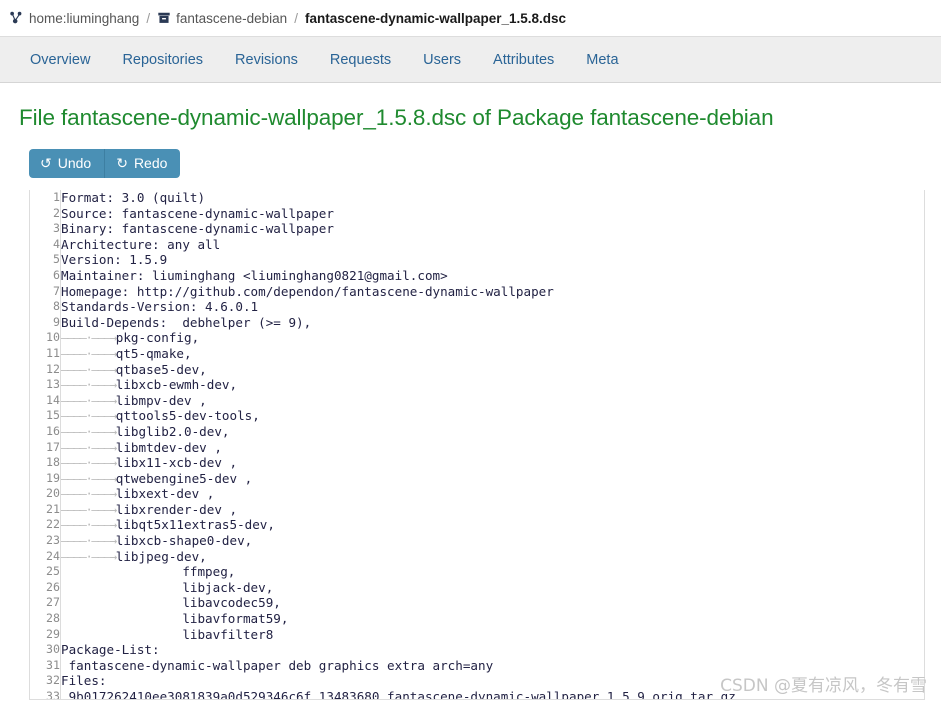  What do you see at coordinates (493, 572) in the screenshot?
I see `line-content: ffmpeg,` at bounding box center [493, 572].